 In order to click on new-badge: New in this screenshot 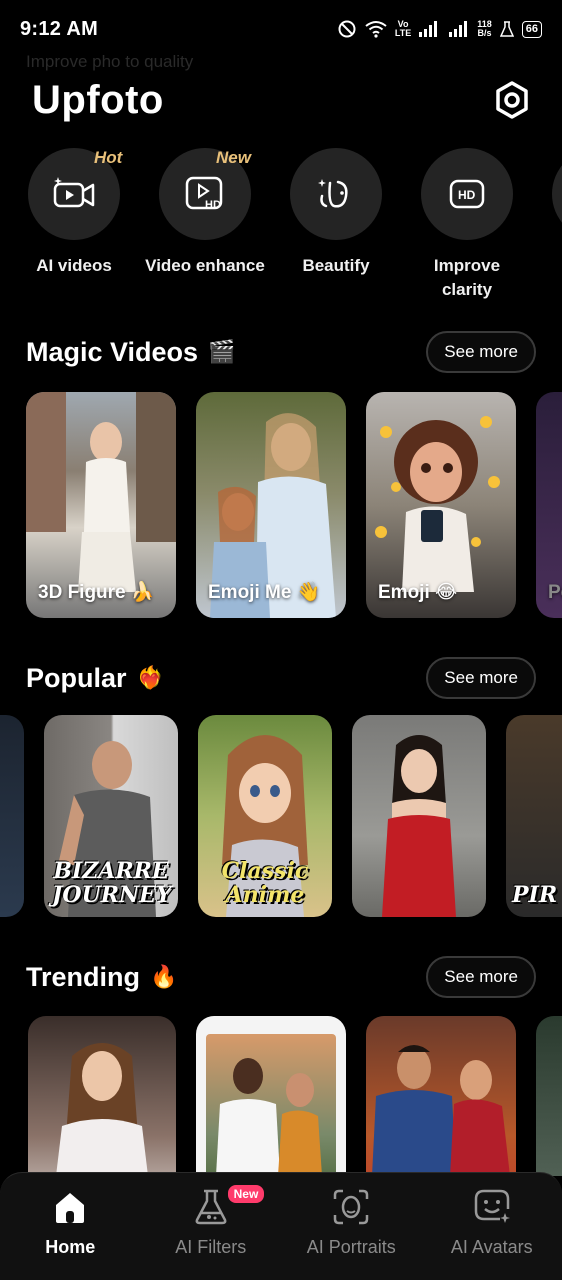, I will do `click(246, 1194)`.